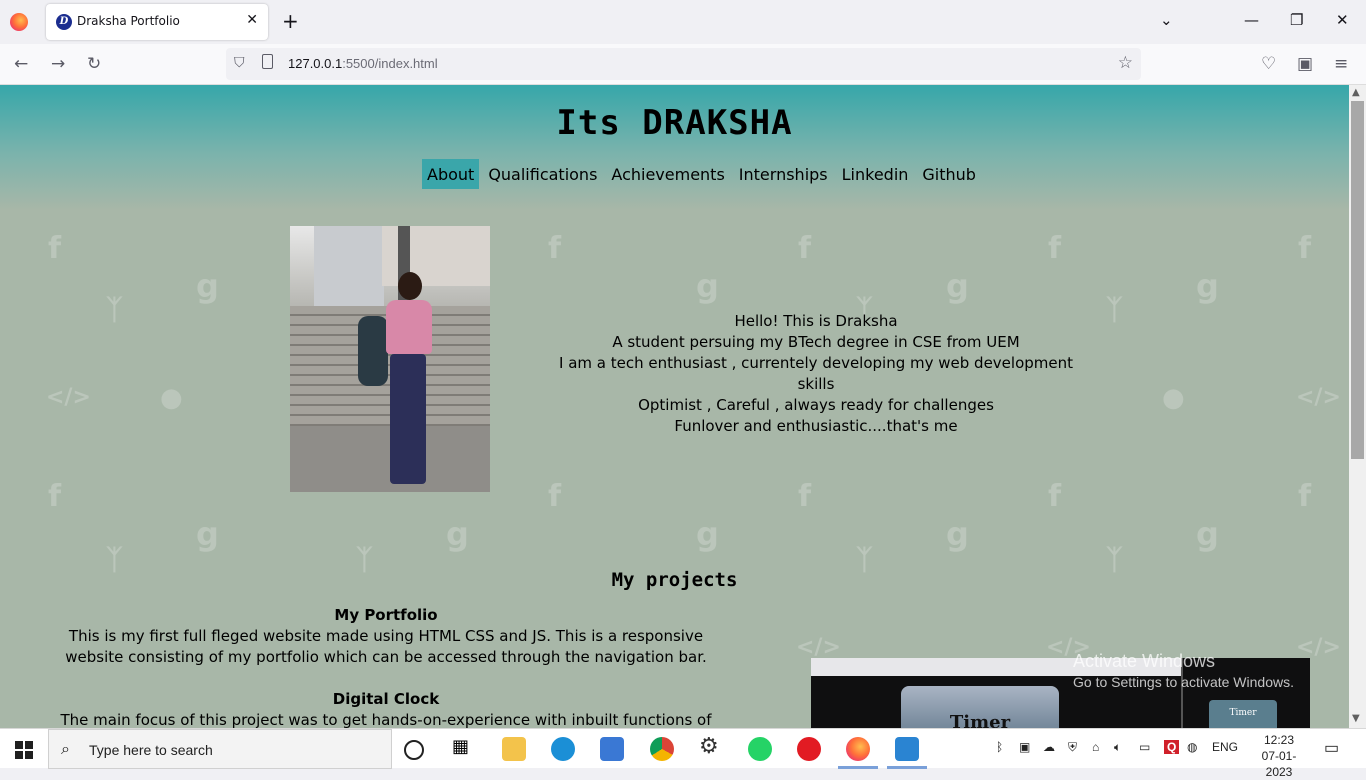  I want to click on cortana-icon, so click(414, 750).